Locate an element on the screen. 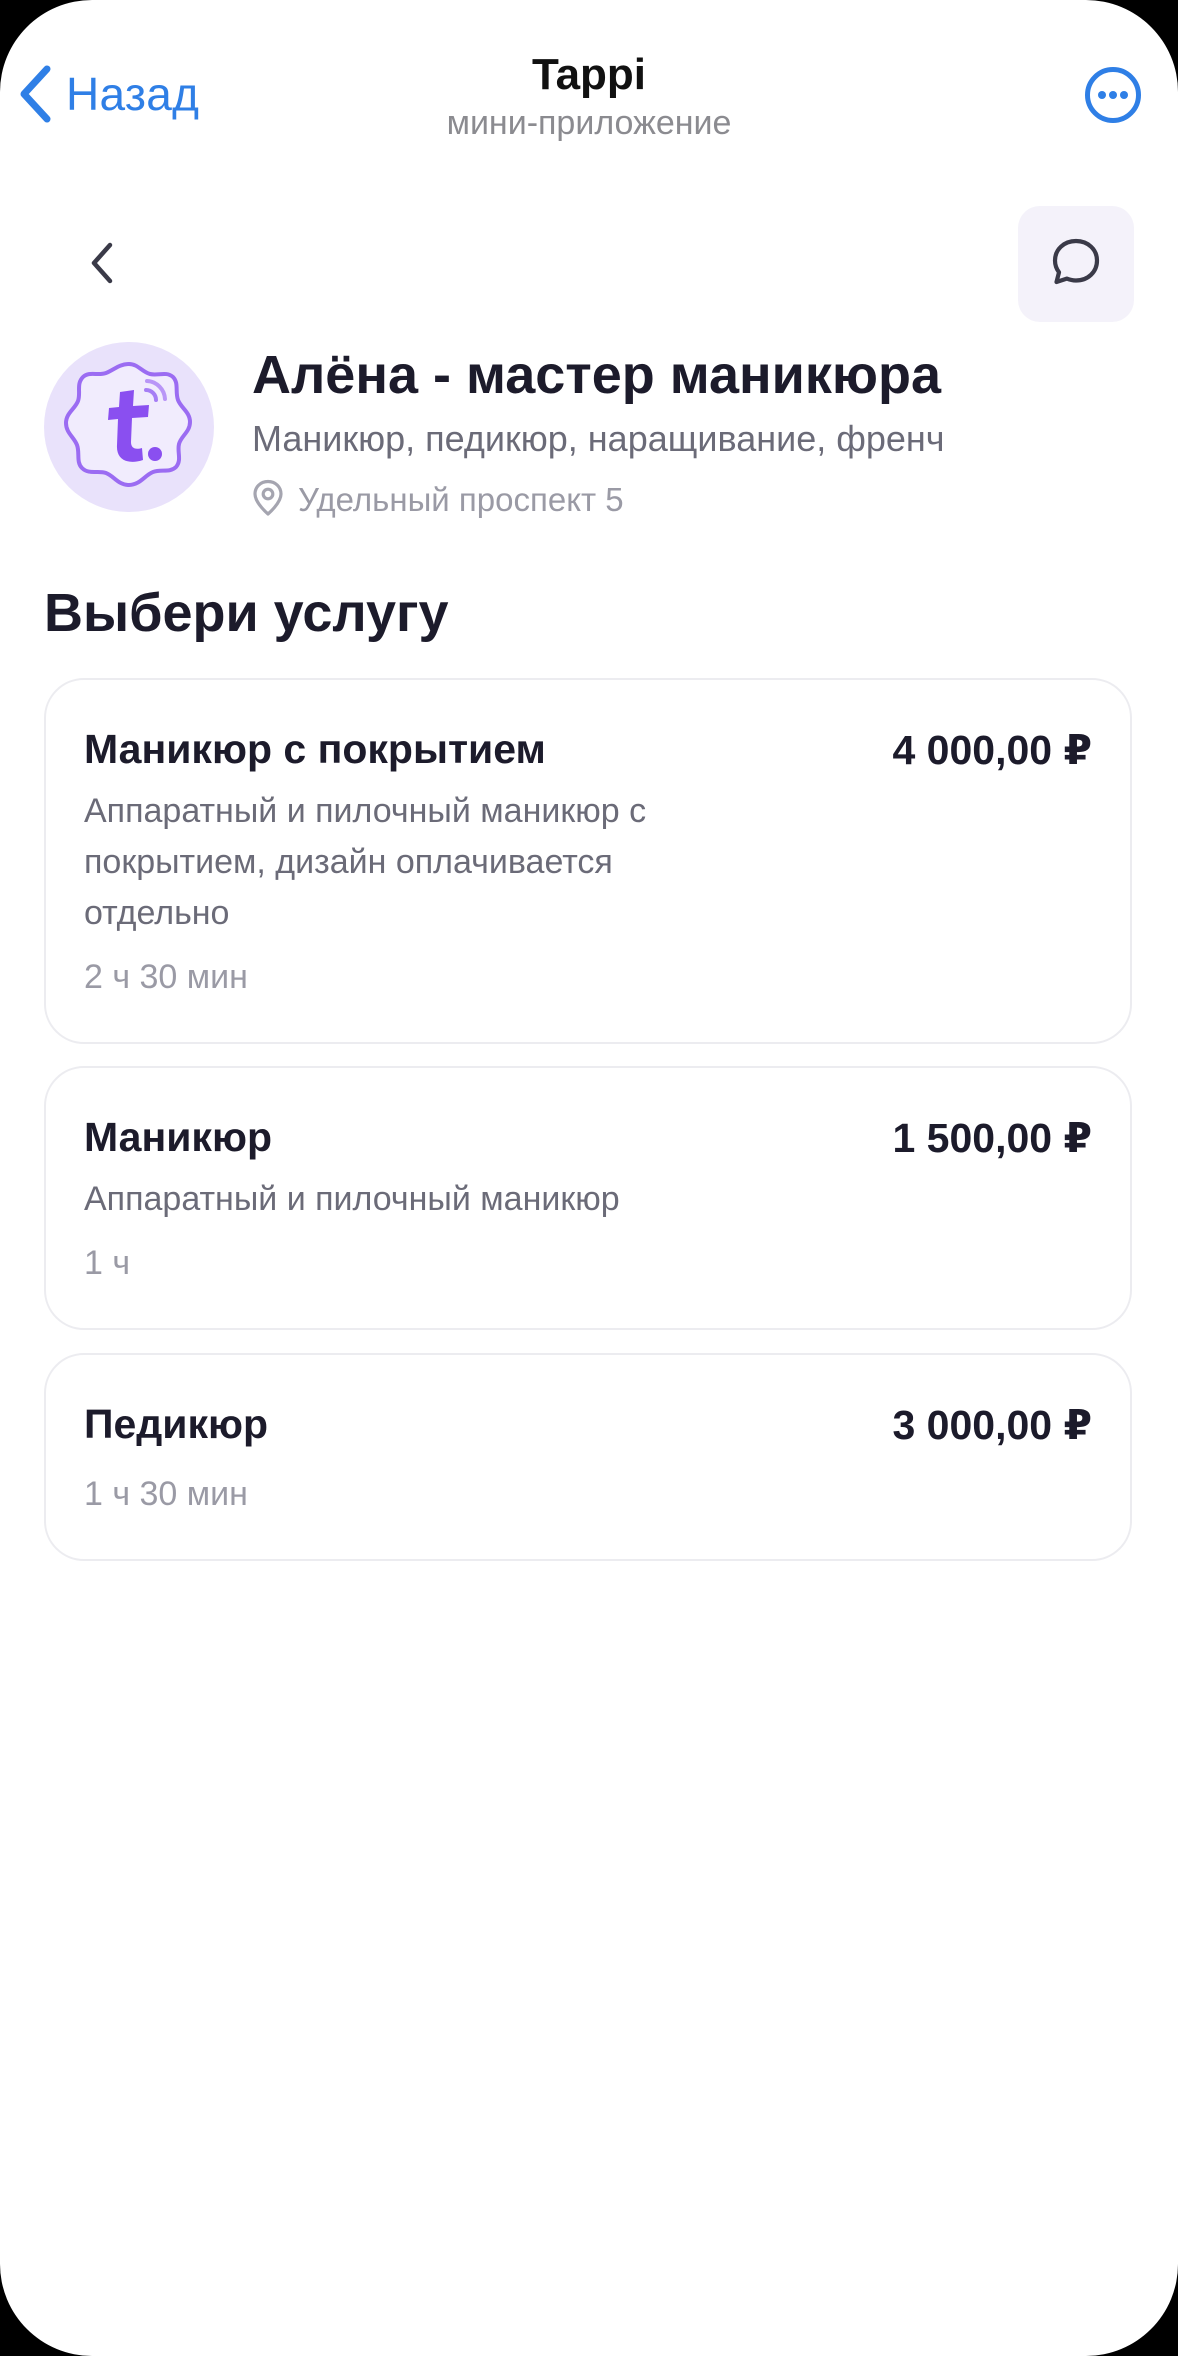  avatar is located at coordinates (129, 427).